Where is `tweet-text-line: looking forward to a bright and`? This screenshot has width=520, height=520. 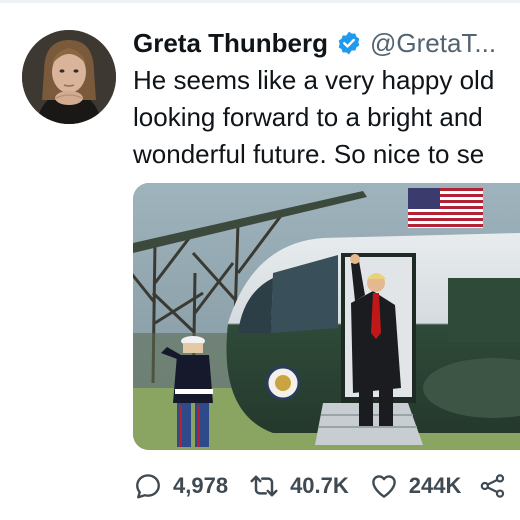 tweet-text-line: looking forward to a bright and is located at coordinates (308, 117).